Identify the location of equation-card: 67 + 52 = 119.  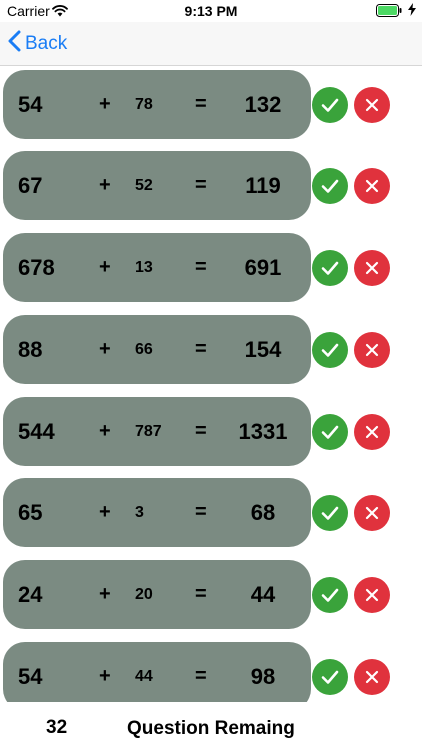
(157, 185).